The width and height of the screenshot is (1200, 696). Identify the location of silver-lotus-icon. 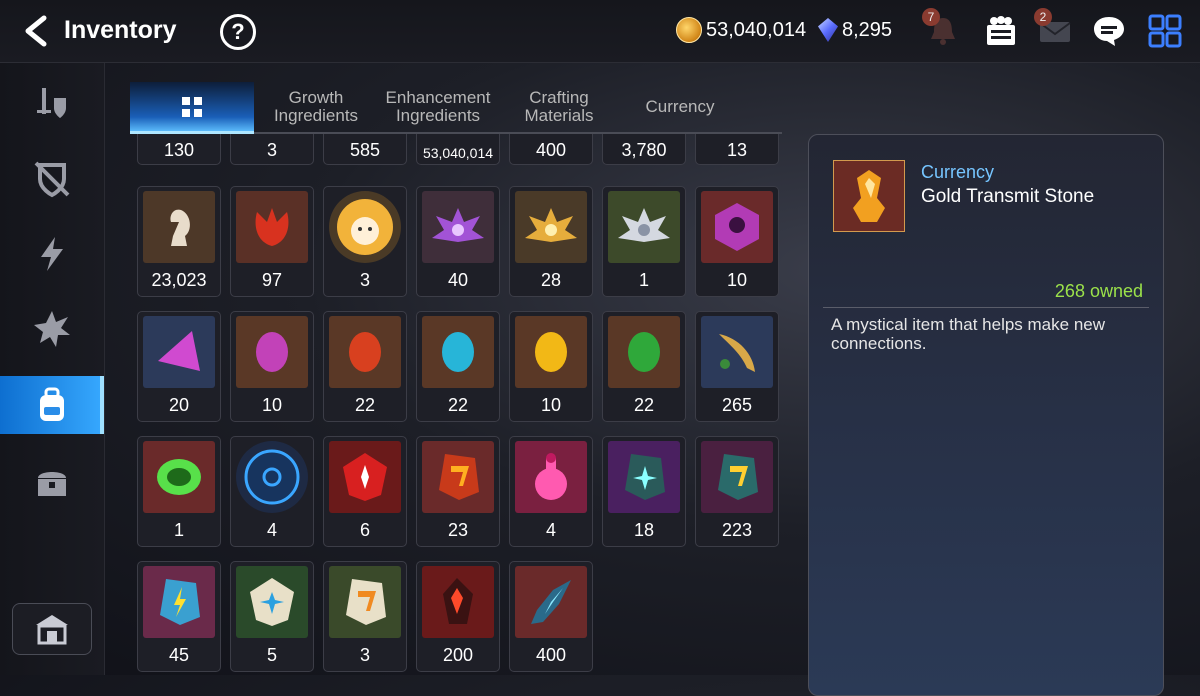
(644, 227).